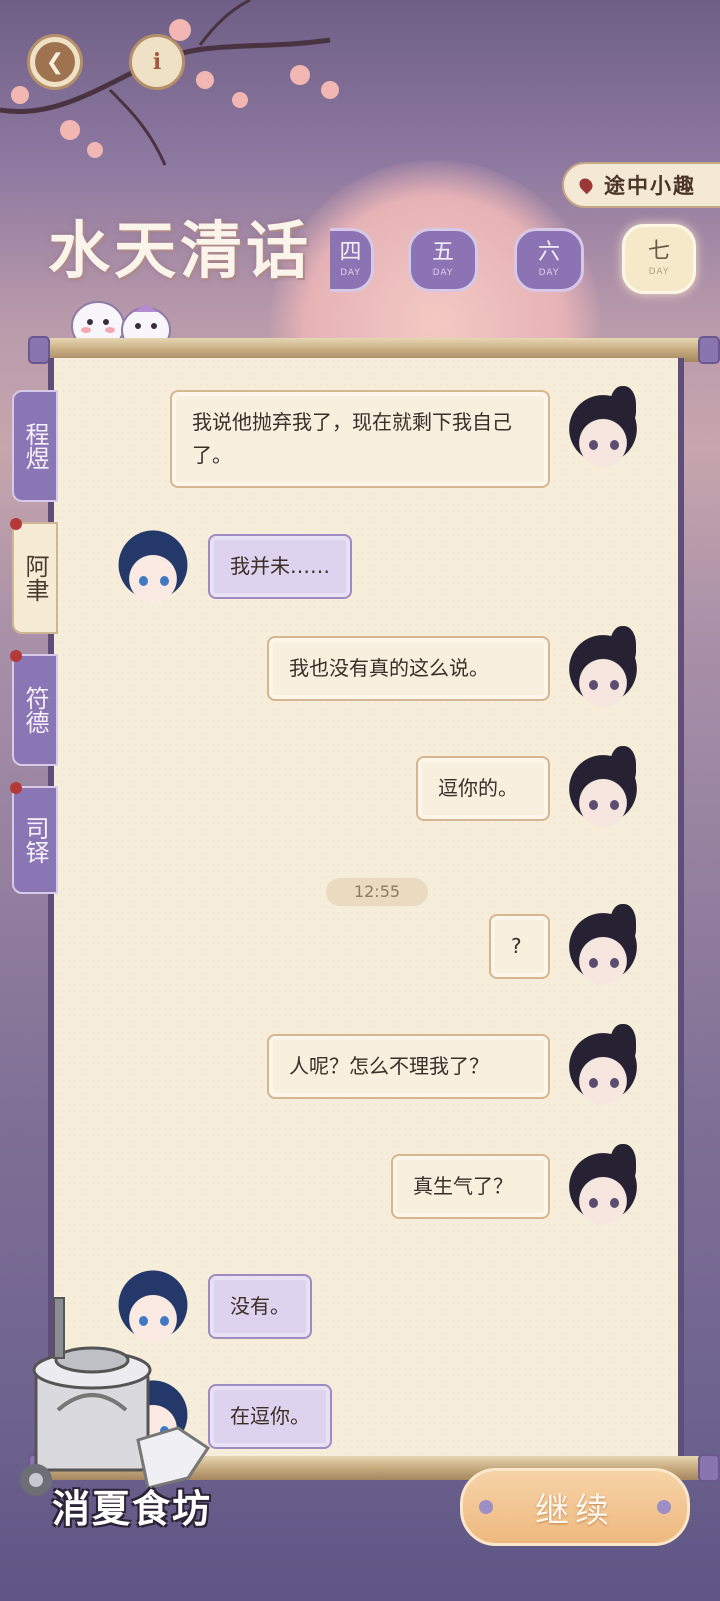 This screenshot has width=720, height=1601. What do you see at coordinates (408, 1066) in the screenshot?
I see `message-bubble: 人呢？怎么不理我了？` at bounding box center [408, 1066].